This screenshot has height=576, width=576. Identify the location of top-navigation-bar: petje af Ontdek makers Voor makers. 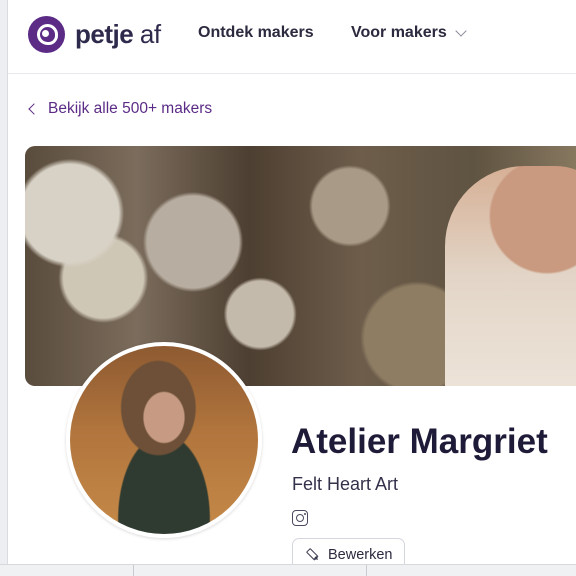
(292, 37).